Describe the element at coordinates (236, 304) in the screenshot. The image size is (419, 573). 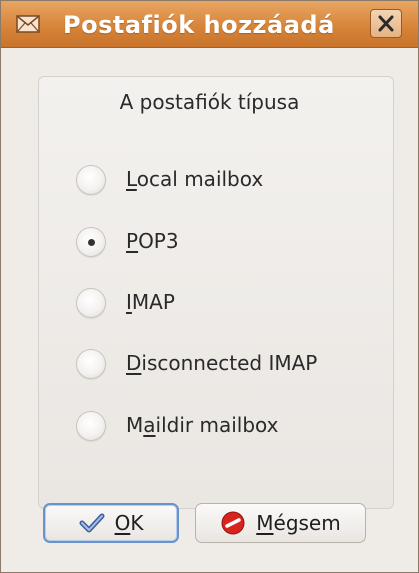
I see `radio-imap: IMAP` at that location.